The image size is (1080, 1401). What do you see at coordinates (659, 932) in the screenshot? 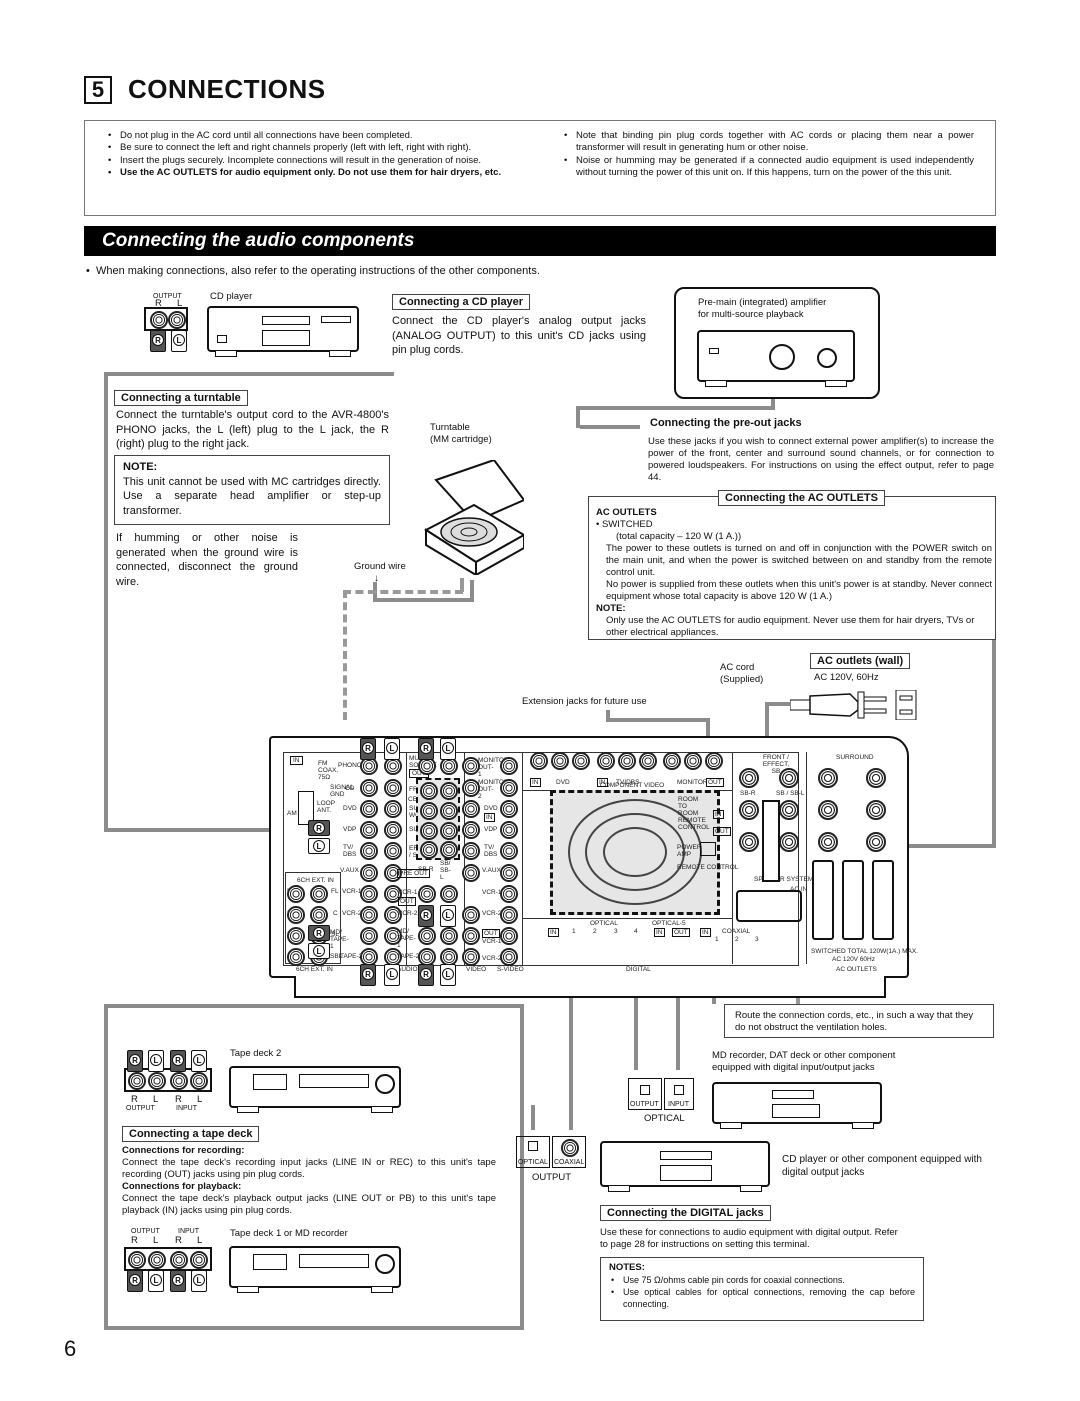
I see `label-in-opt5: IN` at bounding box center [659, 932].